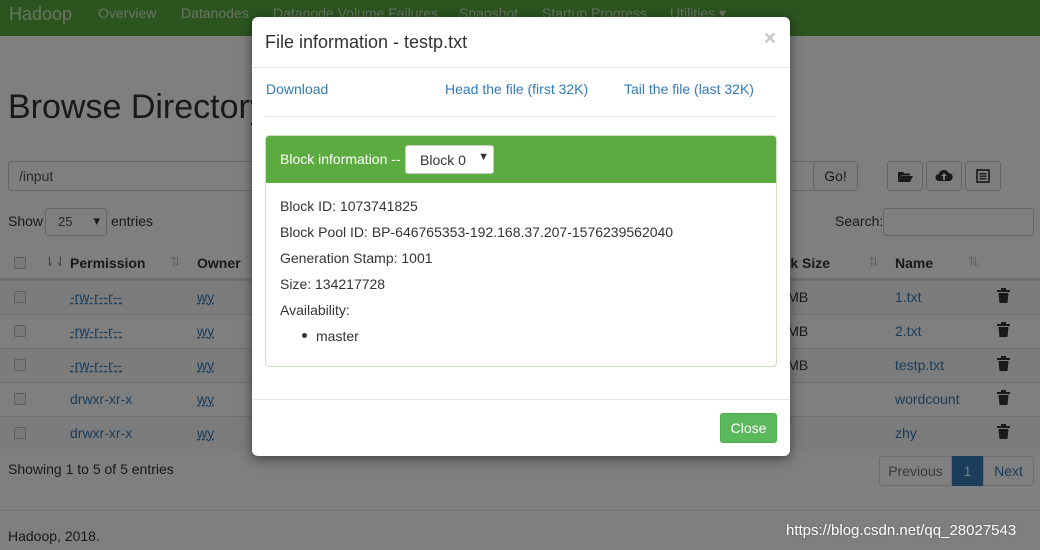 This screenshot has height=550, width=1040. What do you see at coordinates (443, 160) in the screenshot?
I see `block-select-value: Block 0` at bounding box center [443, 160].